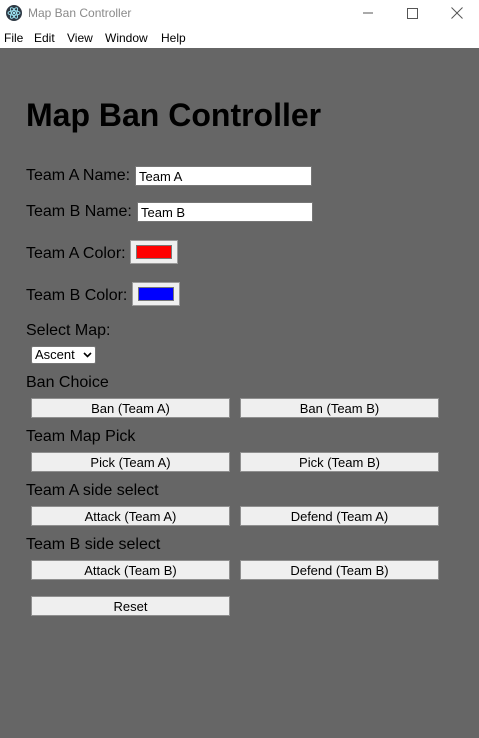 This screenshot has height=738, width=479. I want to click on maximize-icon, so click(412, 13).